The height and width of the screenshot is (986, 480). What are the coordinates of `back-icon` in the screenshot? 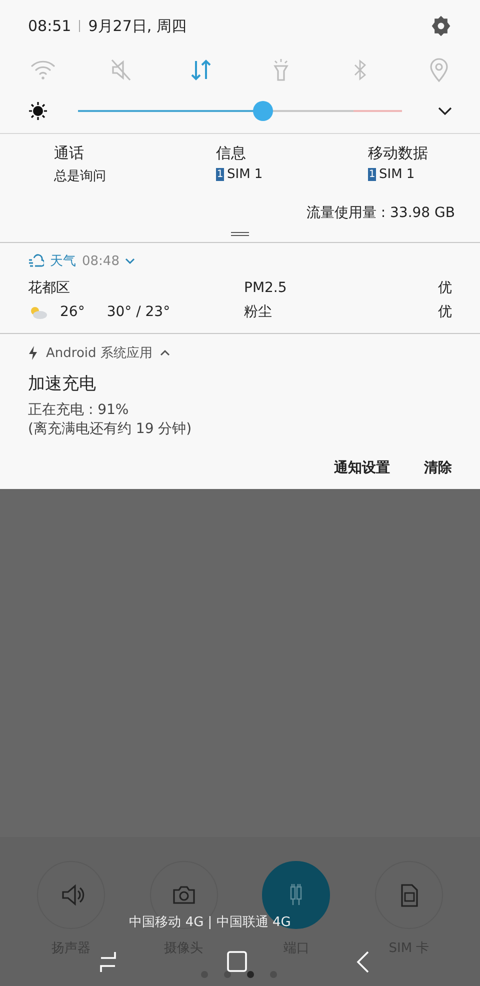 It's located at (363, 962).